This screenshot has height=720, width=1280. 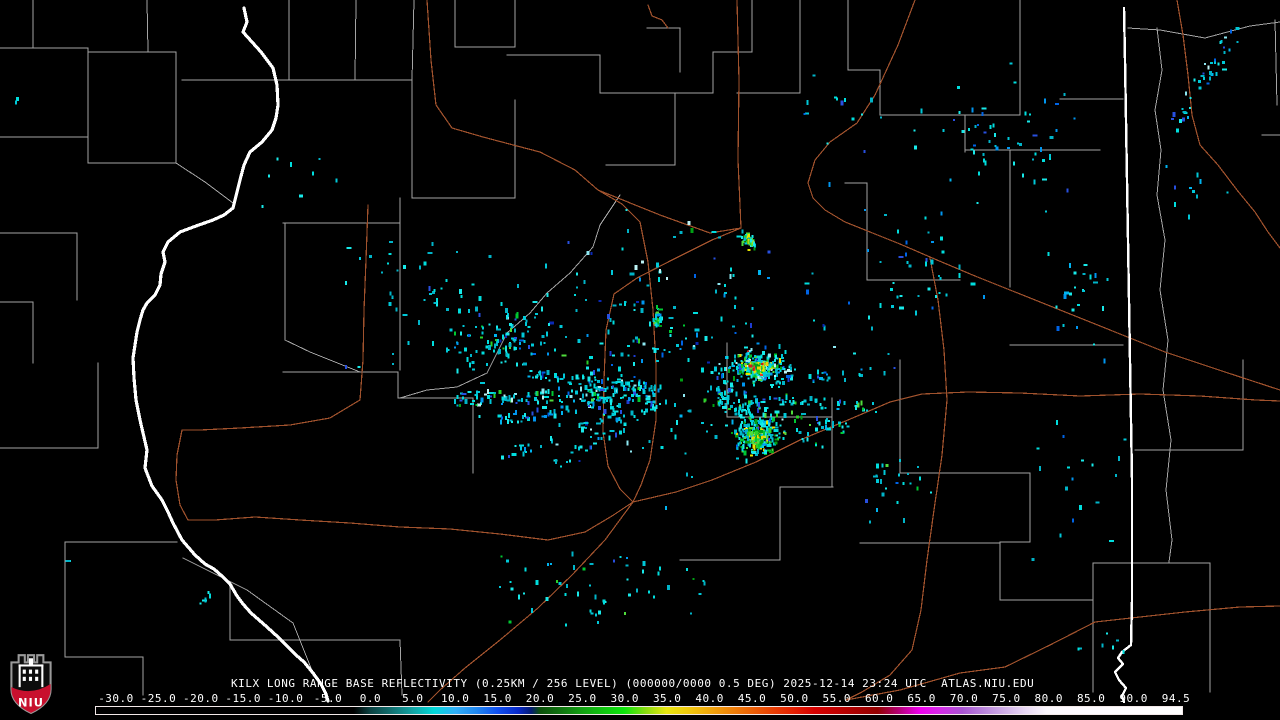 I want to click on road-line, so click(x=404, y=485).